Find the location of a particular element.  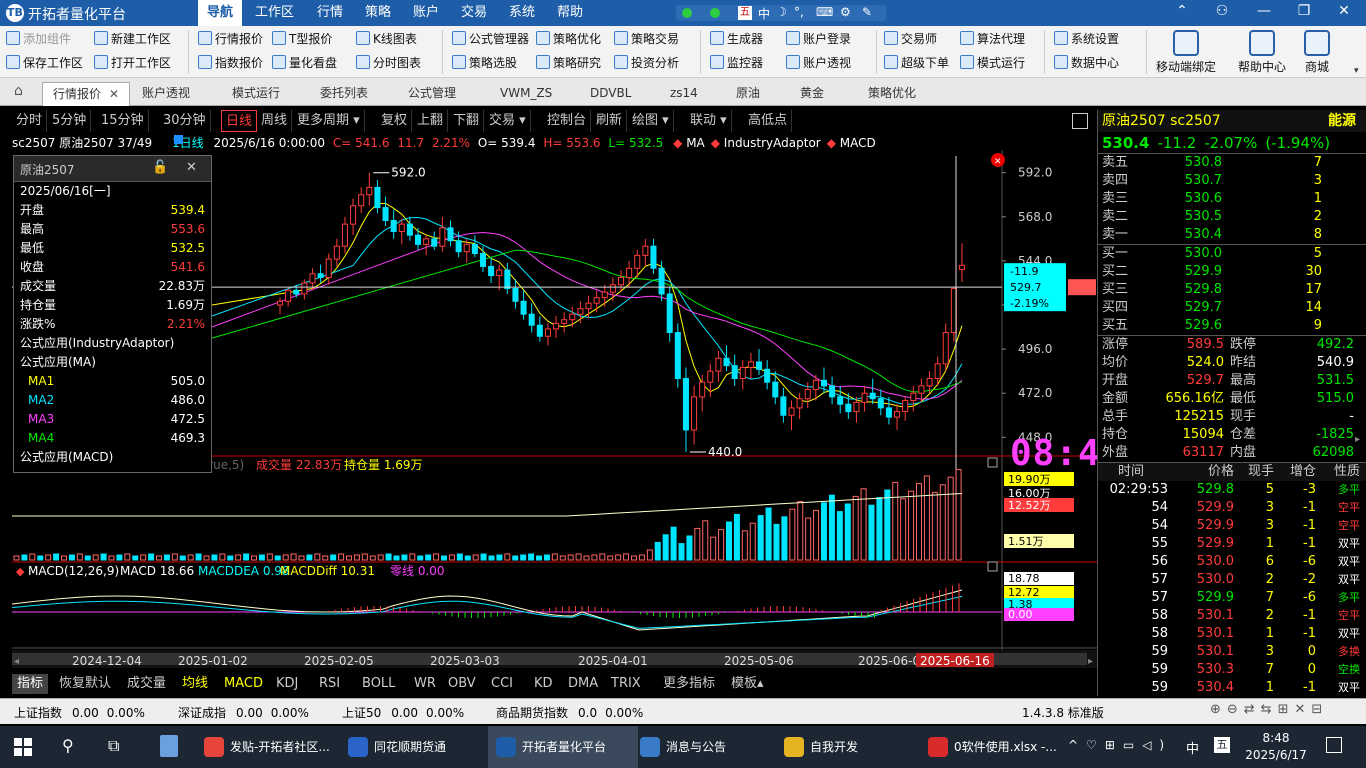

indicator-tab-2: 成交量 is located at coordinates (146, 684).